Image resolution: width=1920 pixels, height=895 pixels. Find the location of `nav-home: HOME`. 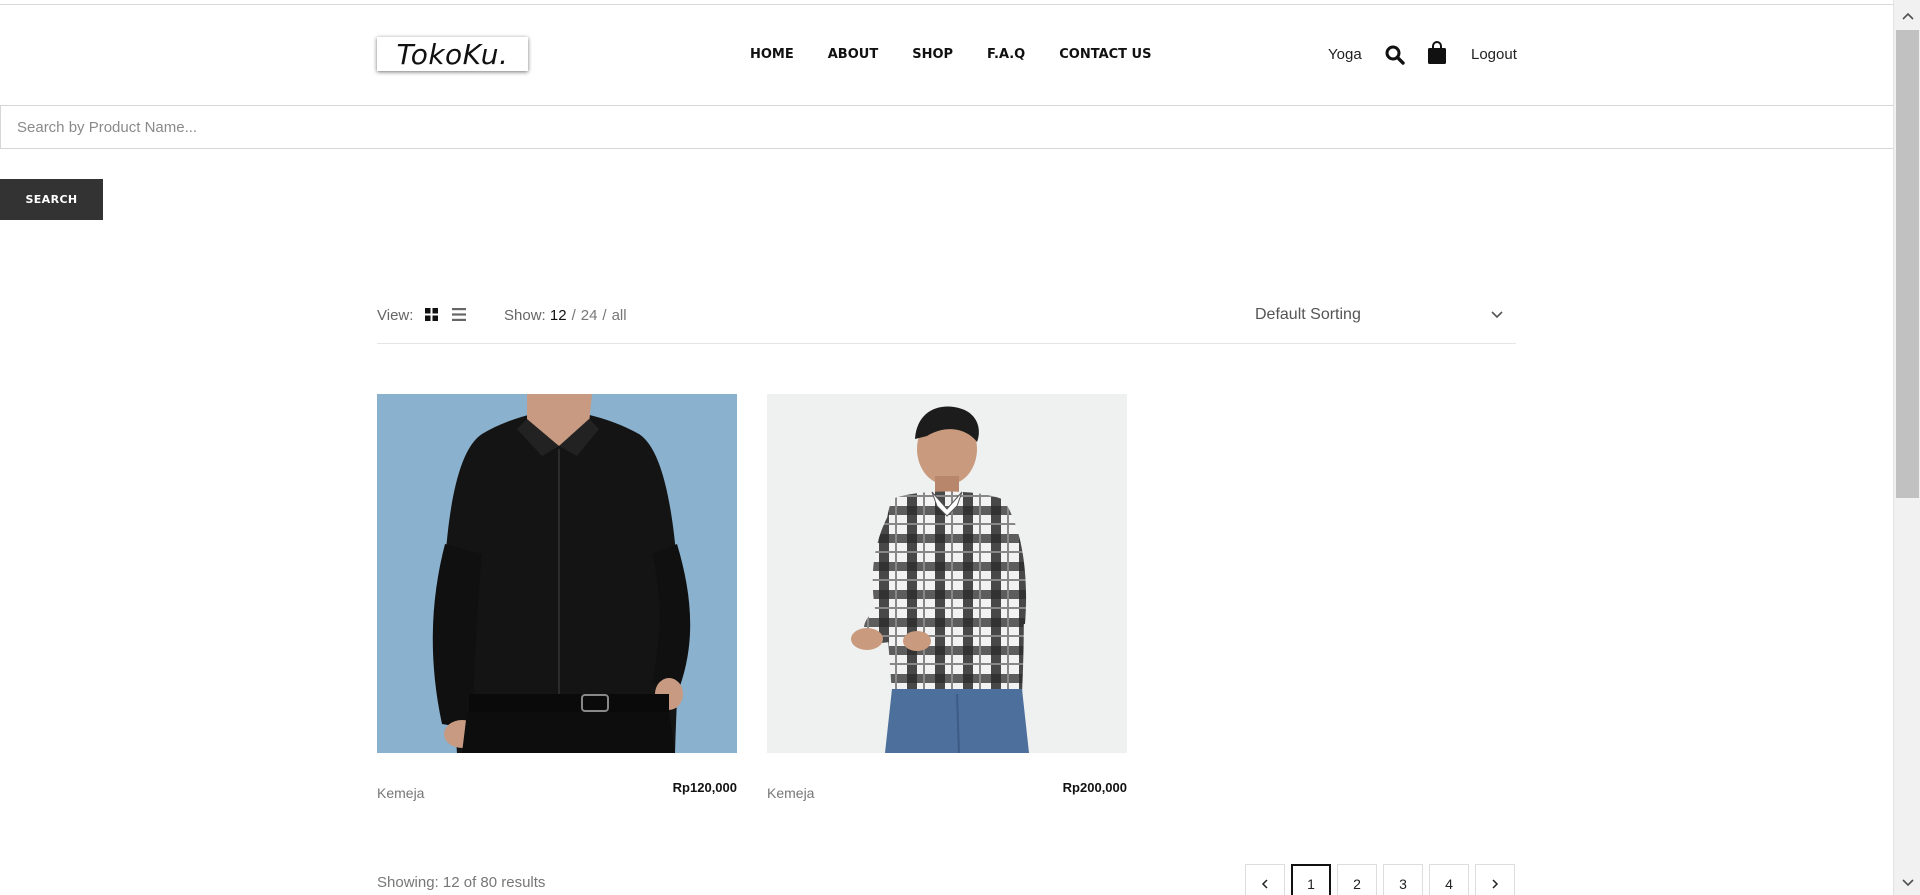

nav-home: HOME is located at coordinates (772, 54).